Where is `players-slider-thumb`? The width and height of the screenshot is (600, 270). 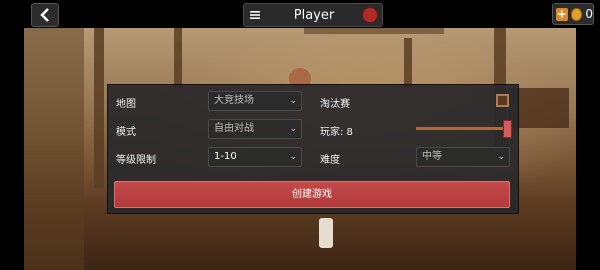
players-slider-thumb is located at coordinates (507, 129).